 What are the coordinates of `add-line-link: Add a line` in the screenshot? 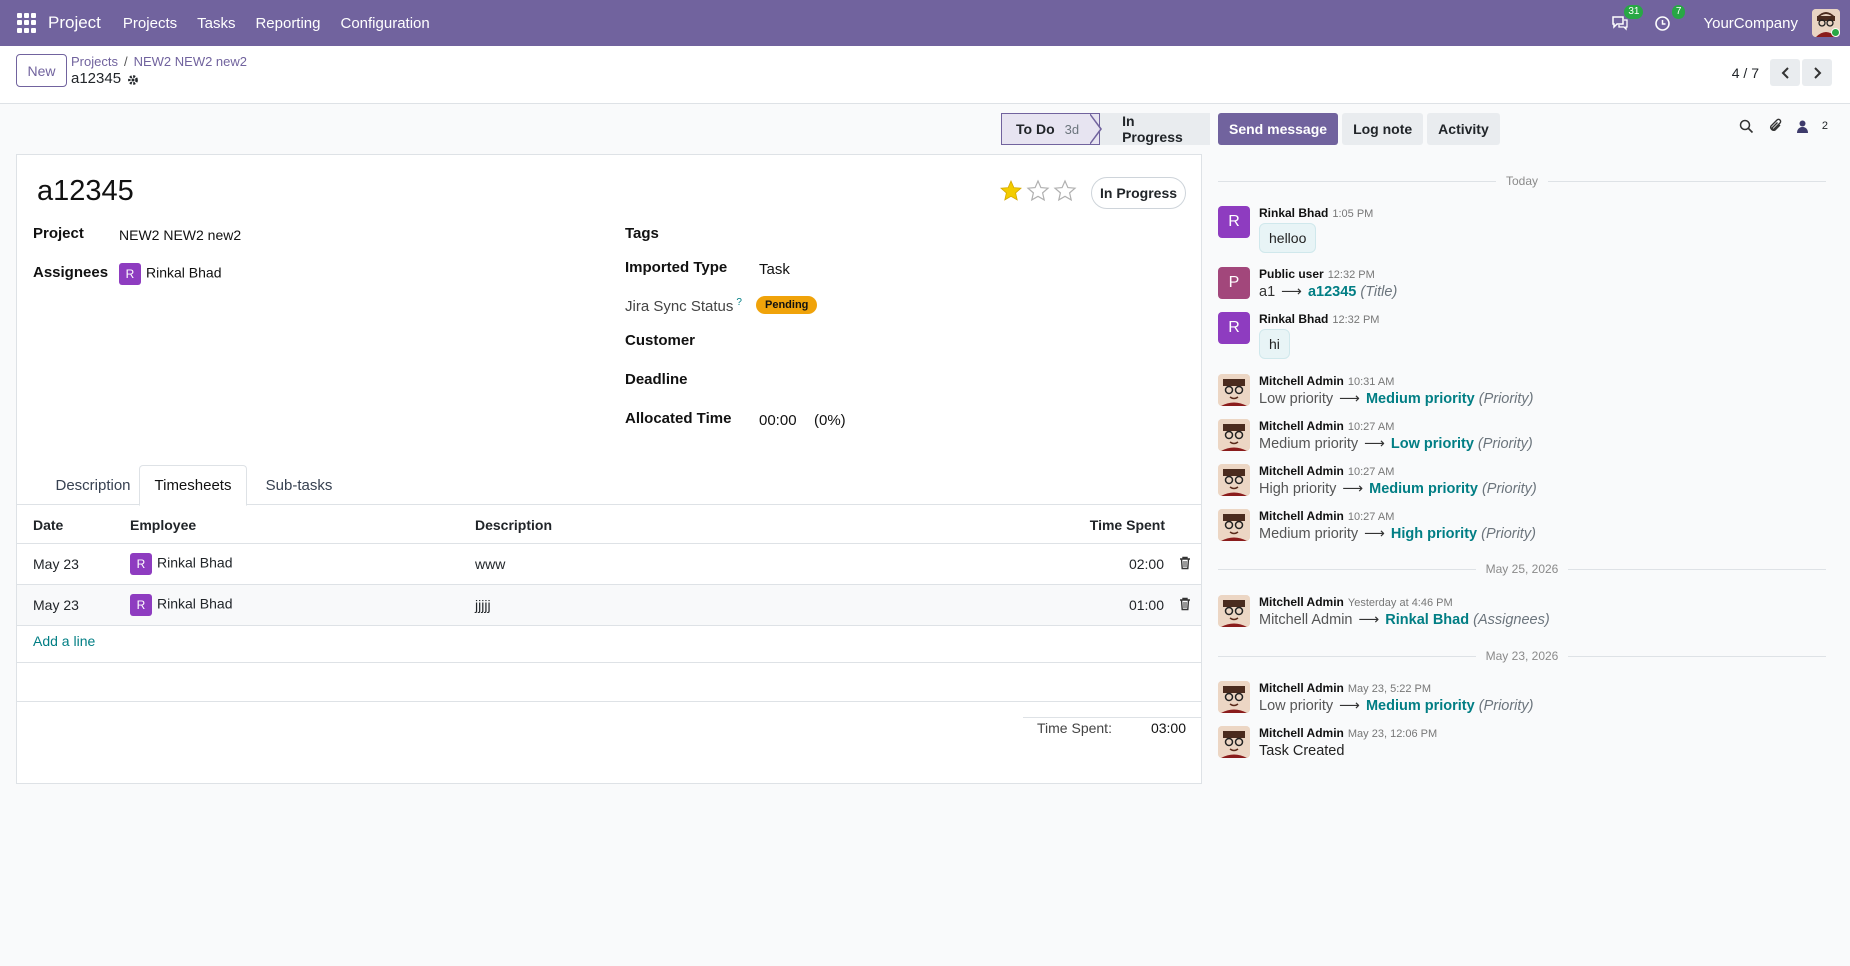 It's located at (64, 641).